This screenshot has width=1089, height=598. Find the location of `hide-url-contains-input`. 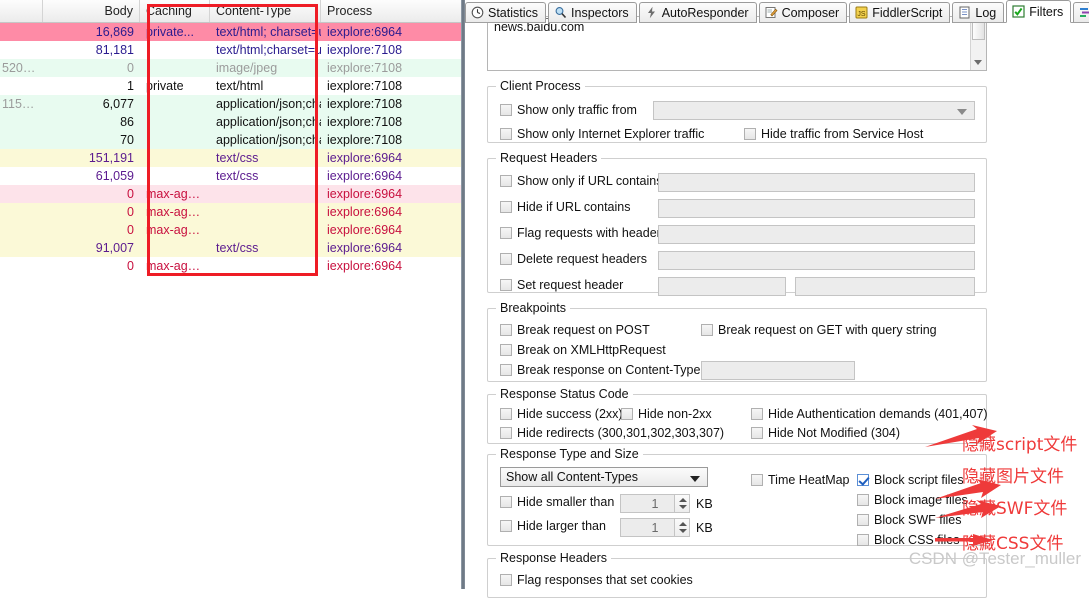

hide-url-contains-input is located at coordinates (816, 208).